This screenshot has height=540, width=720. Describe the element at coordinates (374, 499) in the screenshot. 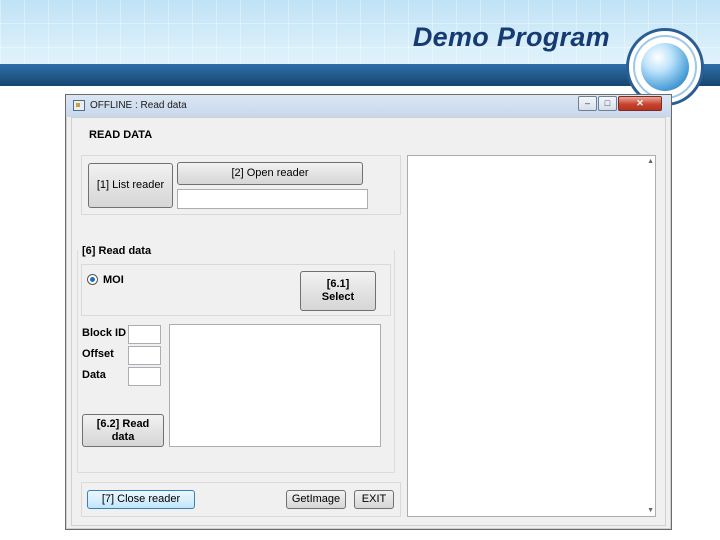

I see `exit-button: EXIT` at that location.